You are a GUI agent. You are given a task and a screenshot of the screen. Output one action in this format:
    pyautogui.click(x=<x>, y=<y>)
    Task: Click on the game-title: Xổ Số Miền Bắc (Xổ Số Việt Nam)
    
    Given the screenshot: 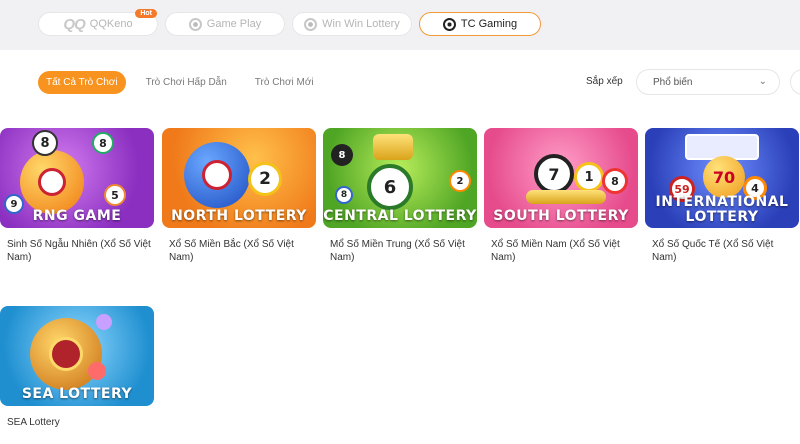 What is the action you would take?
    pyautogui.click(x=239, y=251)
    